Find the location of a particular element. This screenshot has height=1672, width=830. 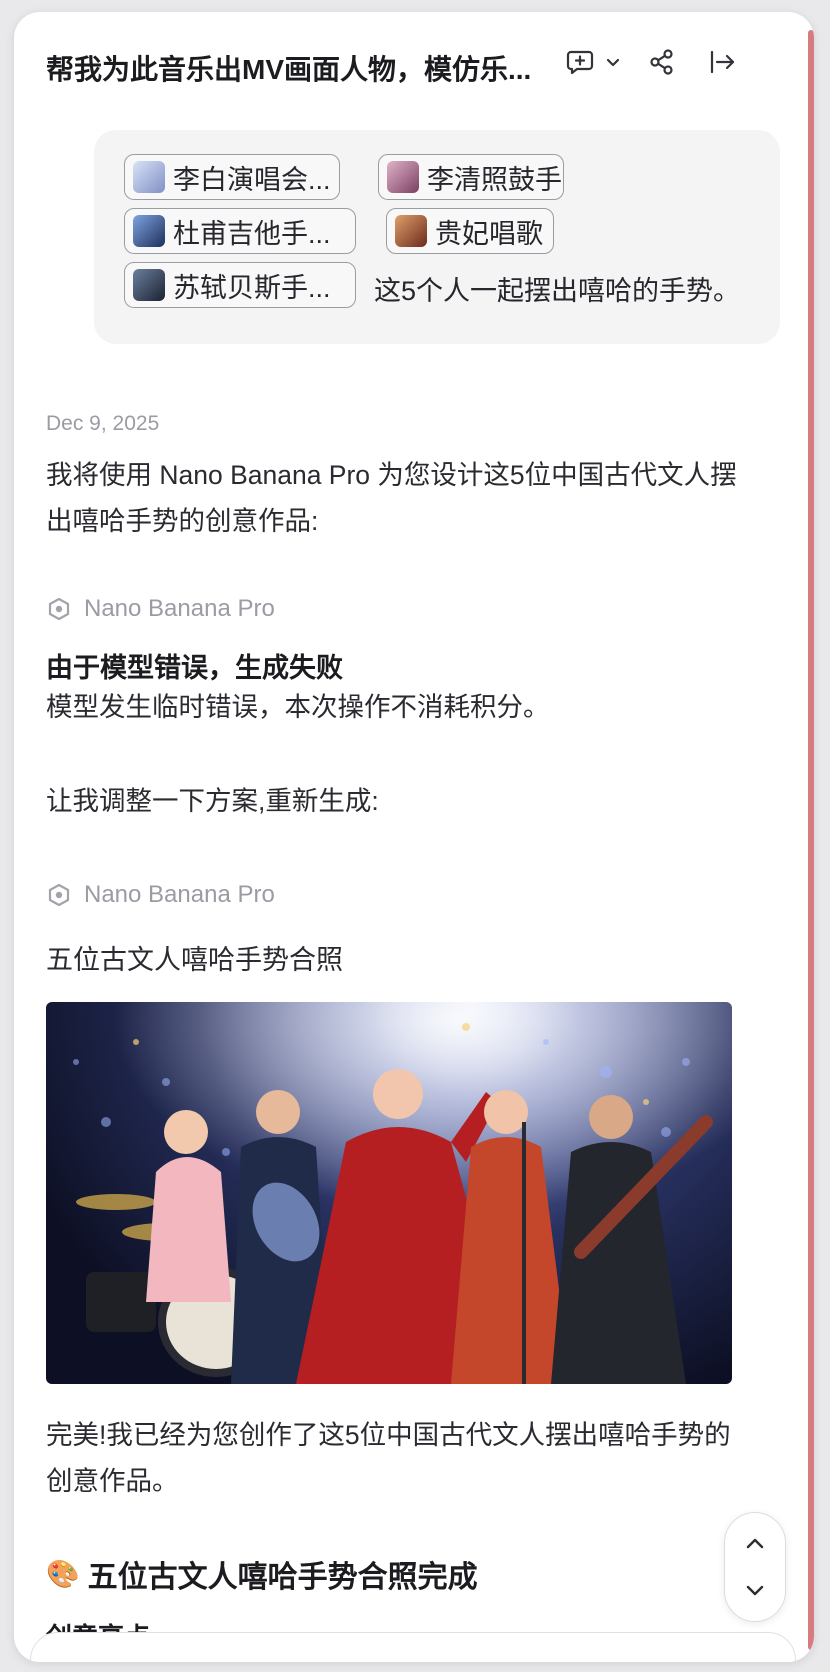

message-input-box is located at coordinates (413, 1647).